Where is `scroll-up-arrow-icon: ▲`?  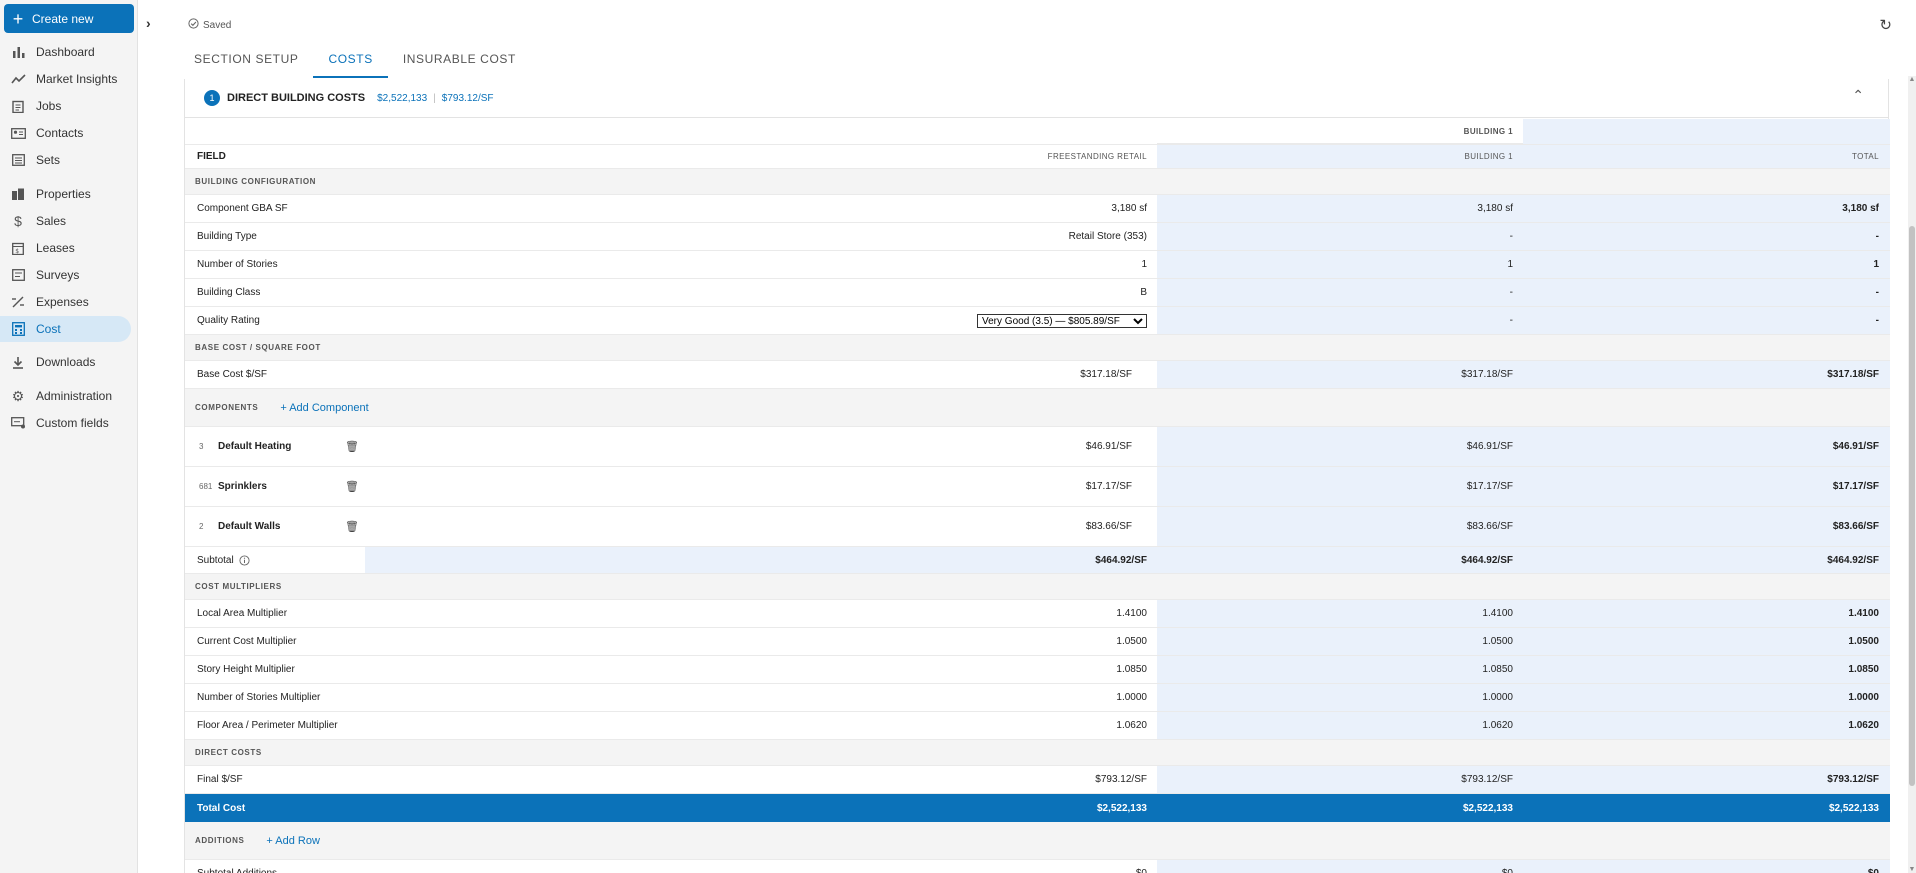
scroll-up-arrow-icon: ▲ is located at coordinates (1912, 79).